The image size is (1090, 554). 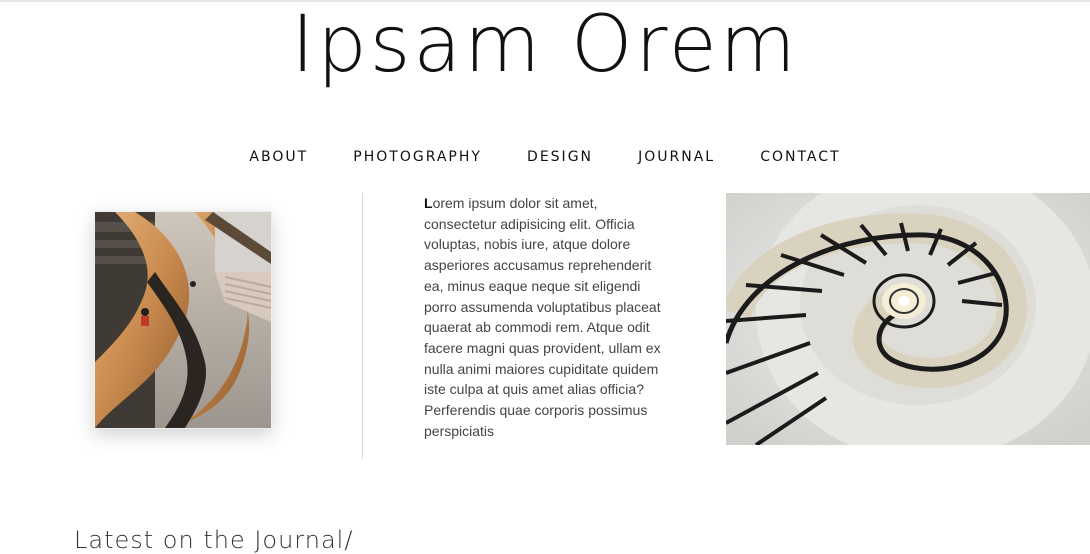 I want to click on wooden-staircase-photo, so click(x=183, y=320).